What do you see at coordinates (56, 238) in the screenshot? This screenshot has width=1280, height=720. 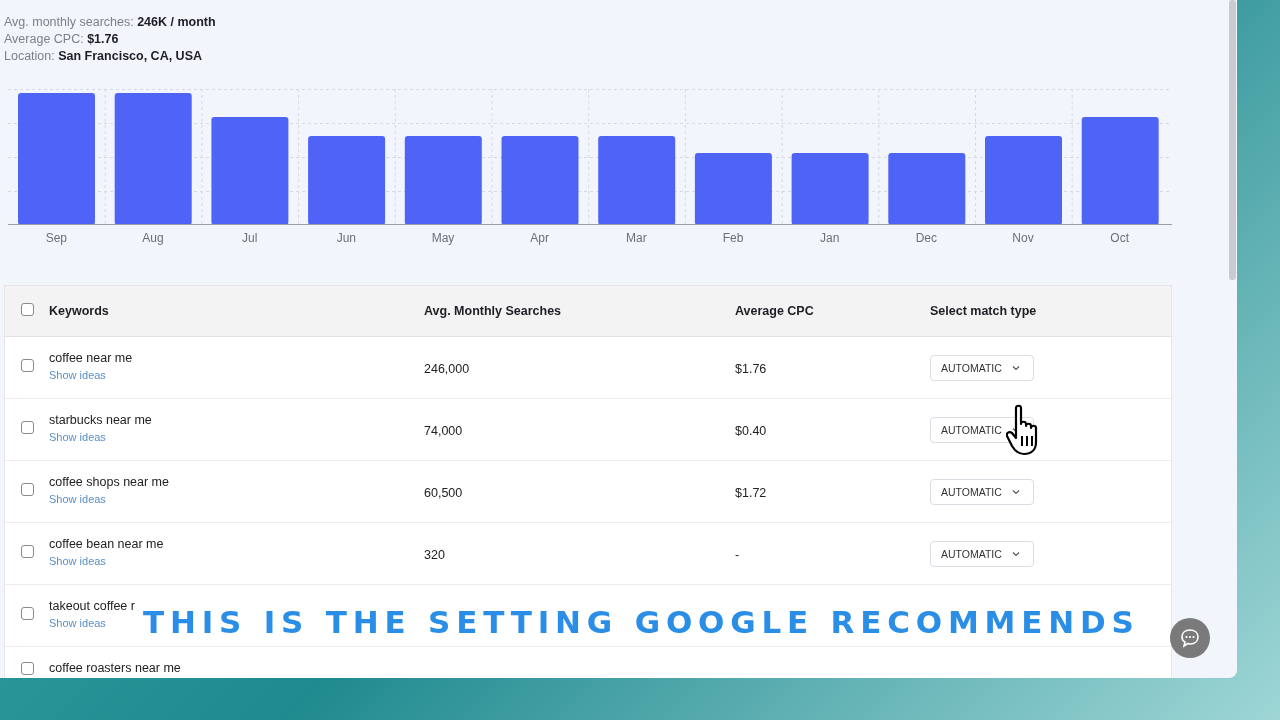 I see `month-label: Sep` at bounding box center [56, 238].